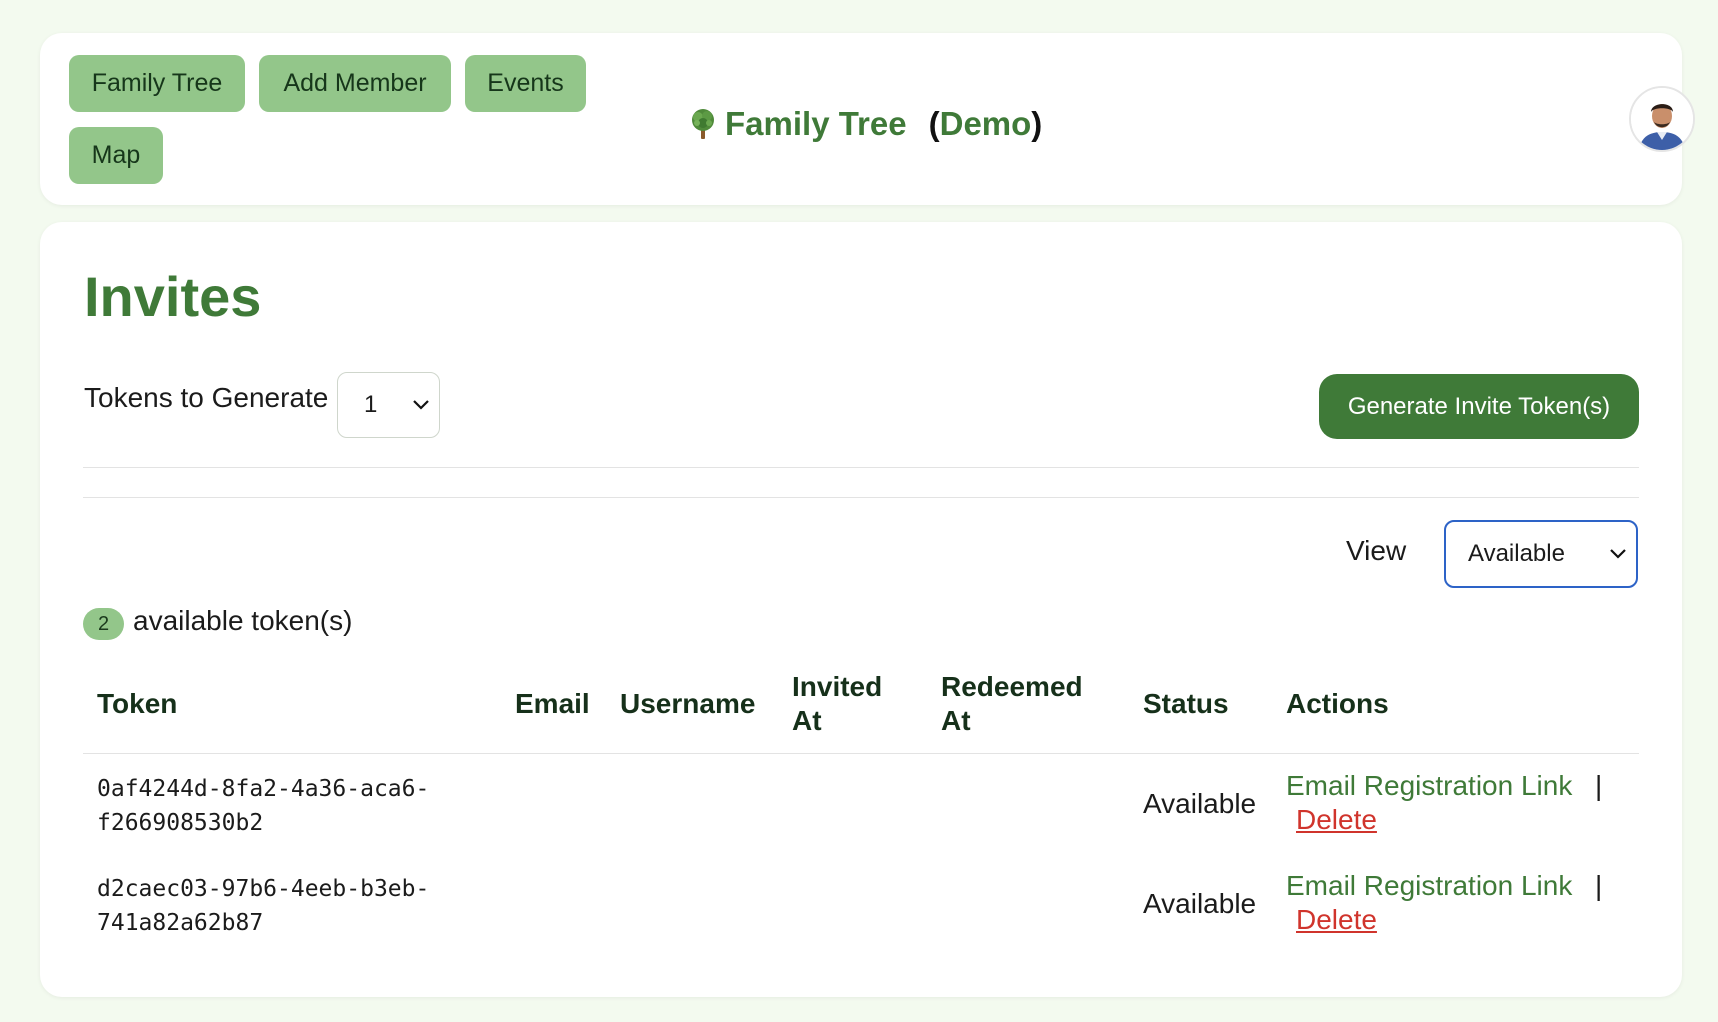 Image resolution: width=1718 pixels, height=1022 pixels. I want to click on column-header-actions: Actions, so click(1337, 703).